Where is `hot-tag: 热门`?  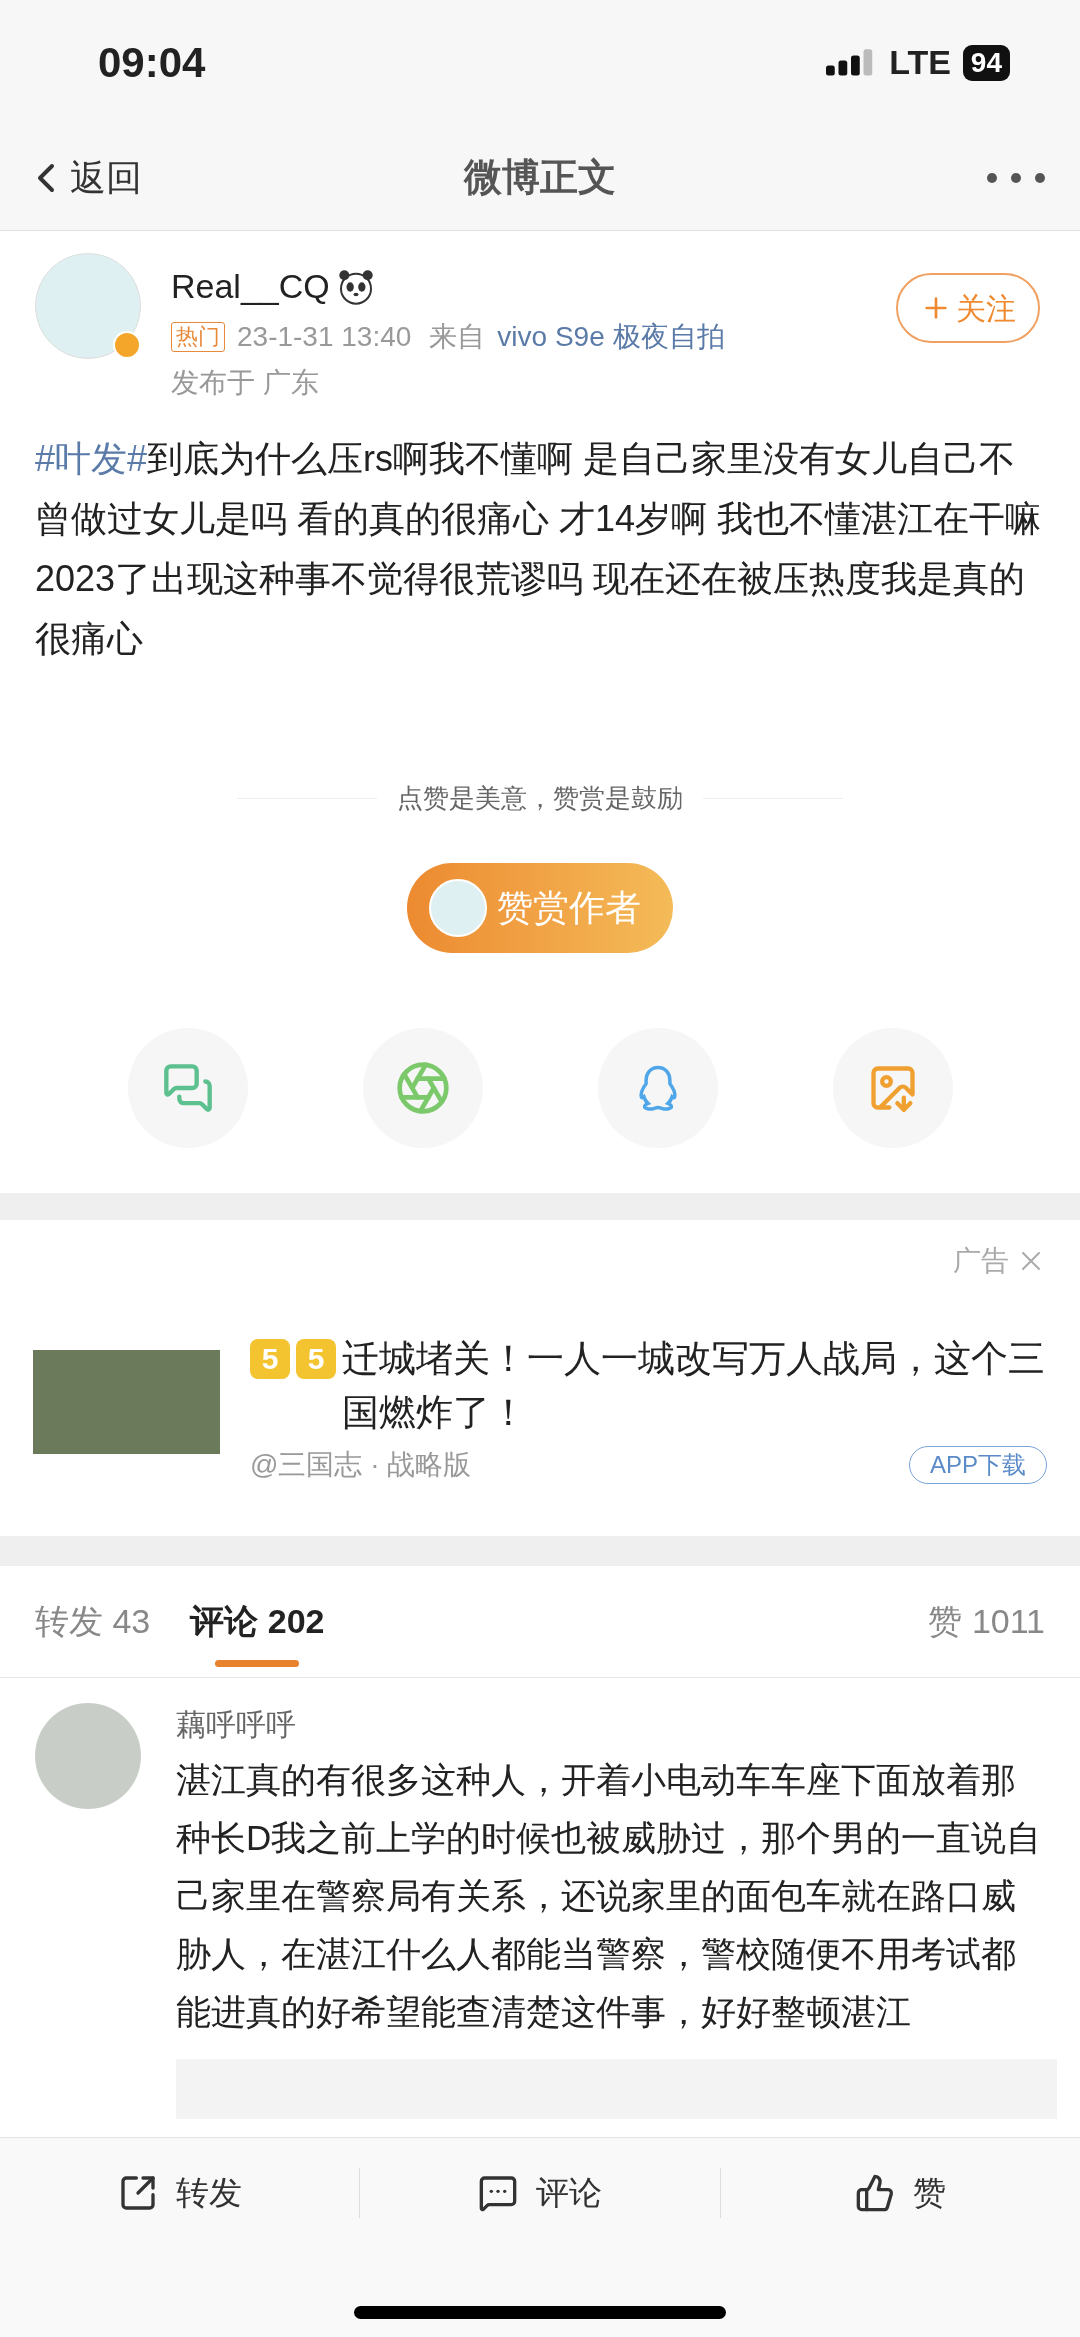
hot-tag: 热门 is located at coordinates (198, 337).